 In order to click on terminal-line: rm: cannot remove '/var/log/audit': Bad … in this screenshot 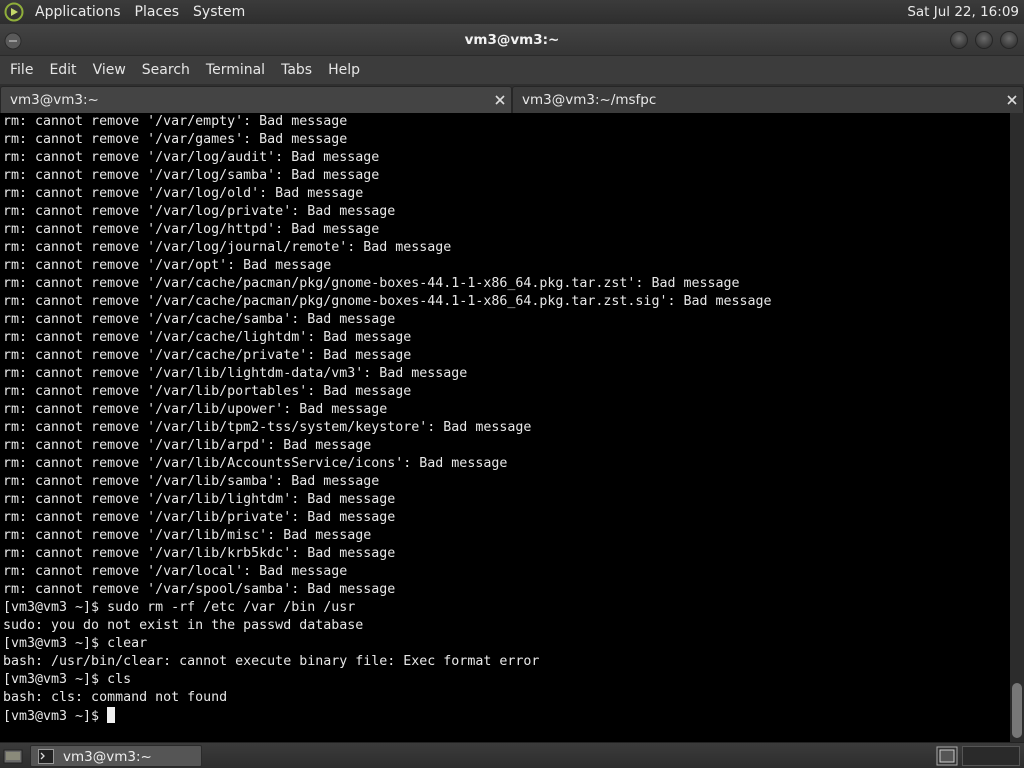, I will do `click(191, 157)`.